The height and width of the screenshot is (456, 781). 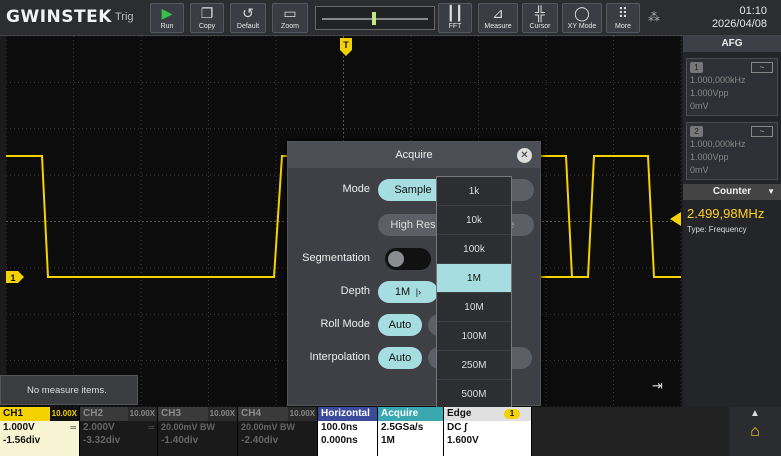 I want to click on memory-position-knob, so click(x=374, y=18).